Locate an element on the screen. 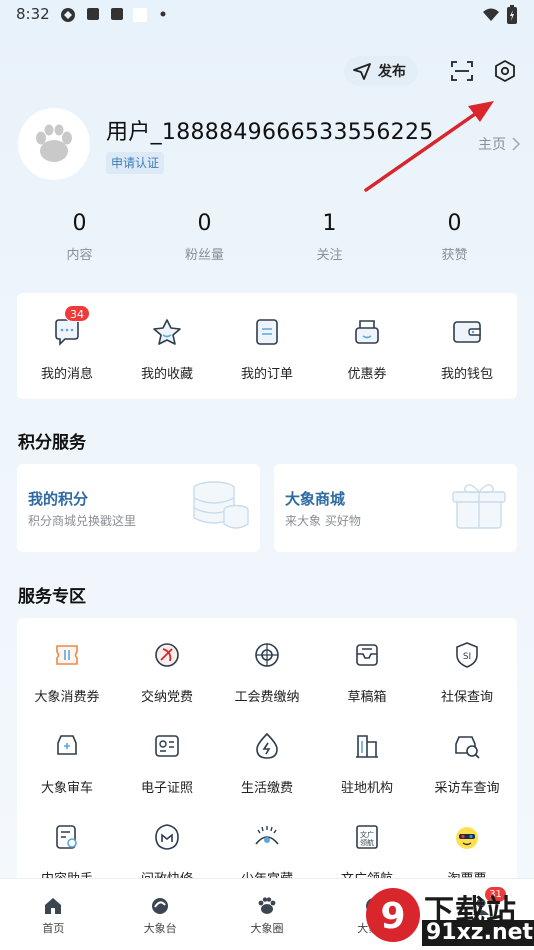  party-emblem-icon is located at coordinates (167, 655).